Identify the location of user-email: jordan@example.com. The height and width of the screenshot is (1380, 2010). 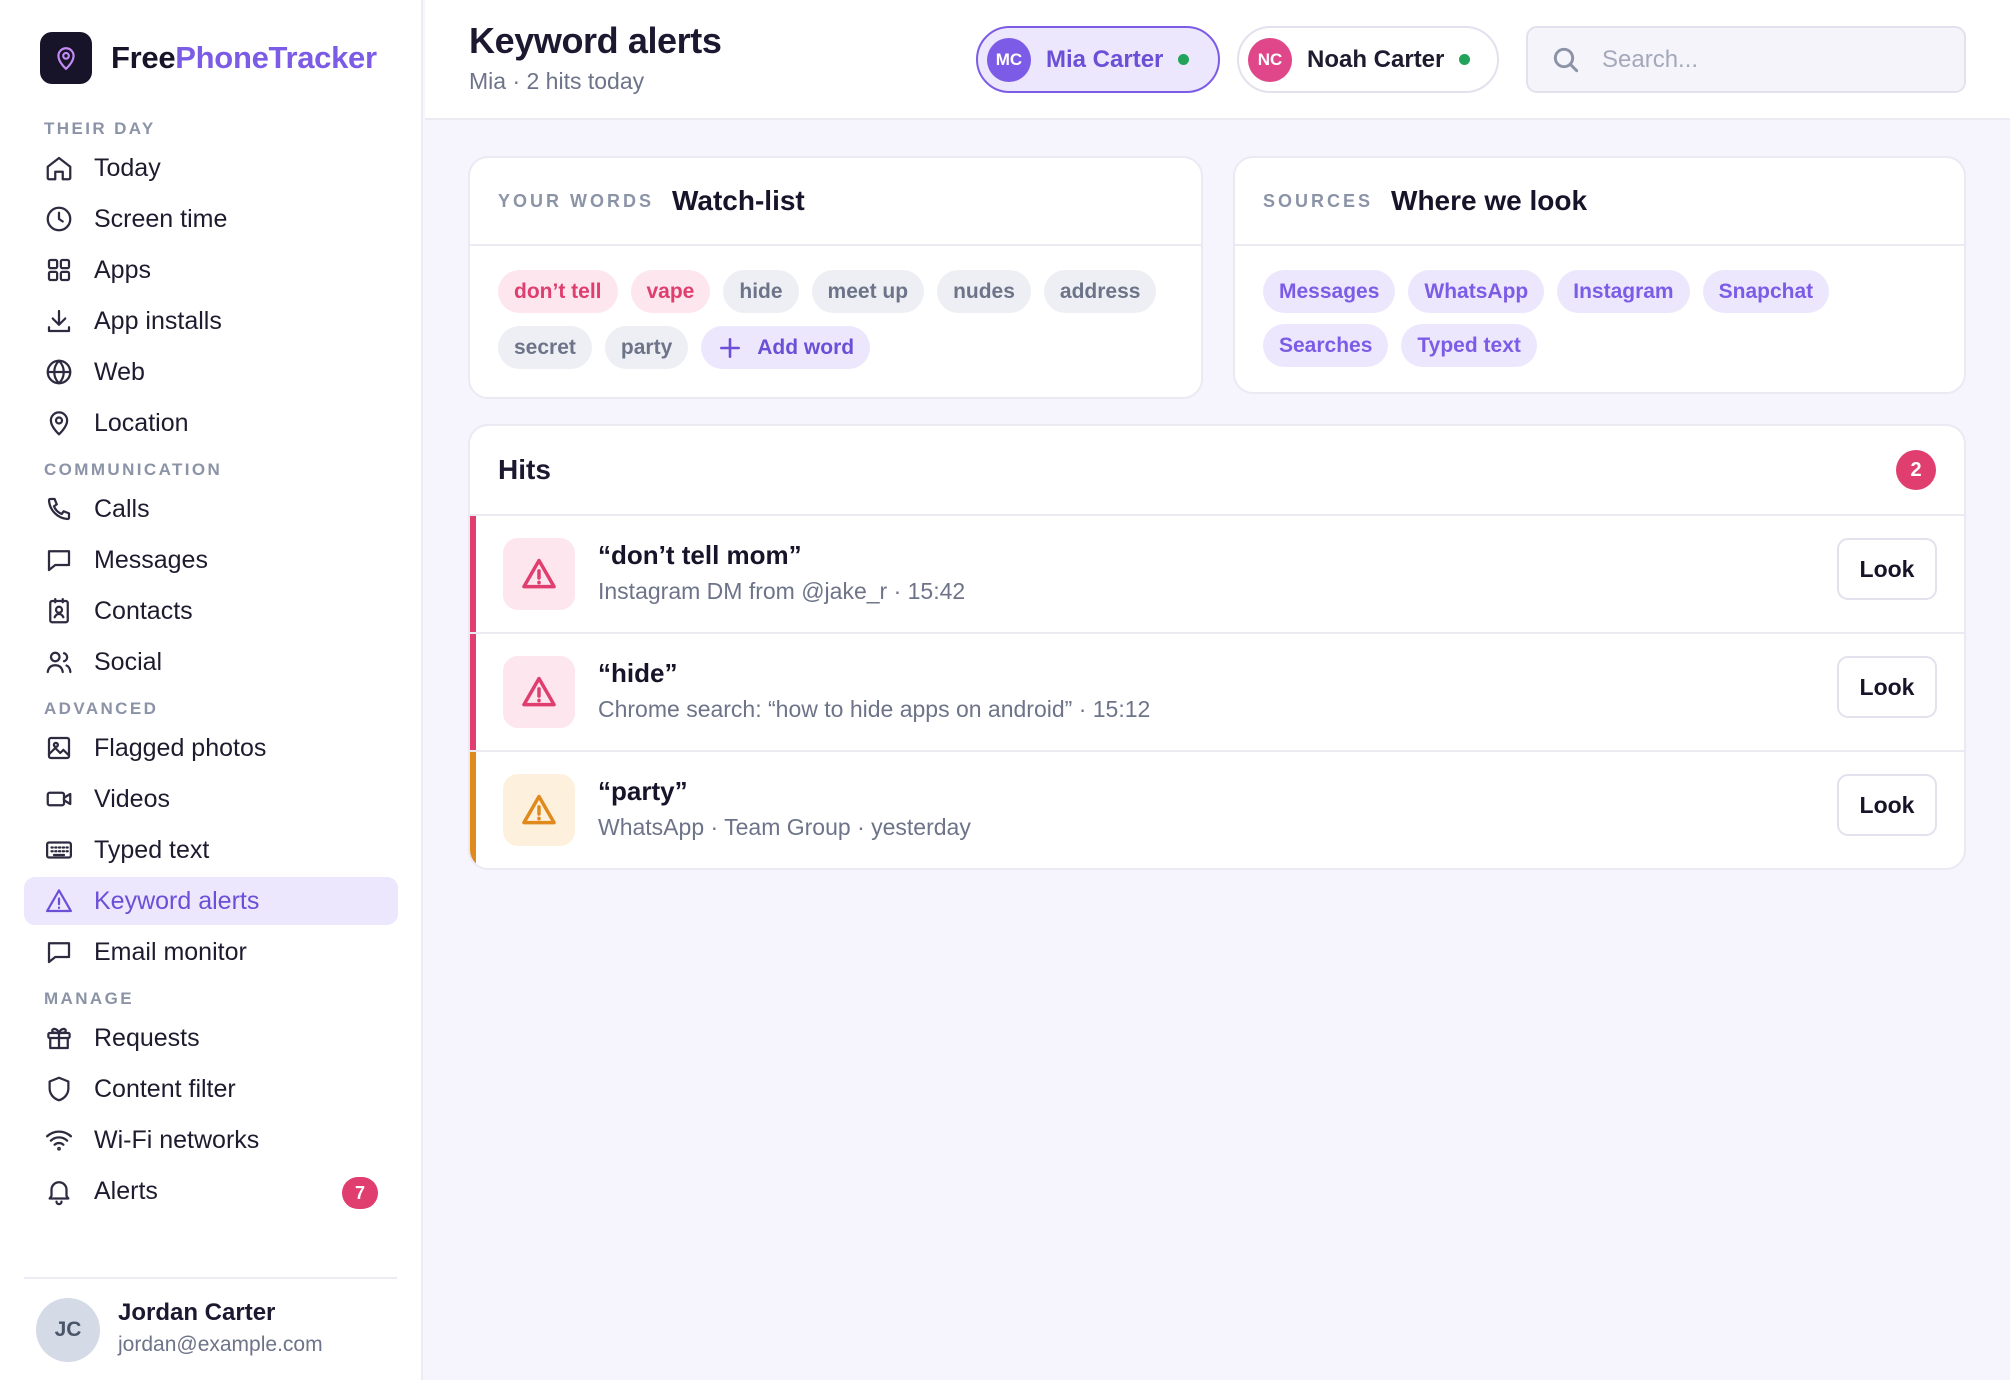
(220, 1344).